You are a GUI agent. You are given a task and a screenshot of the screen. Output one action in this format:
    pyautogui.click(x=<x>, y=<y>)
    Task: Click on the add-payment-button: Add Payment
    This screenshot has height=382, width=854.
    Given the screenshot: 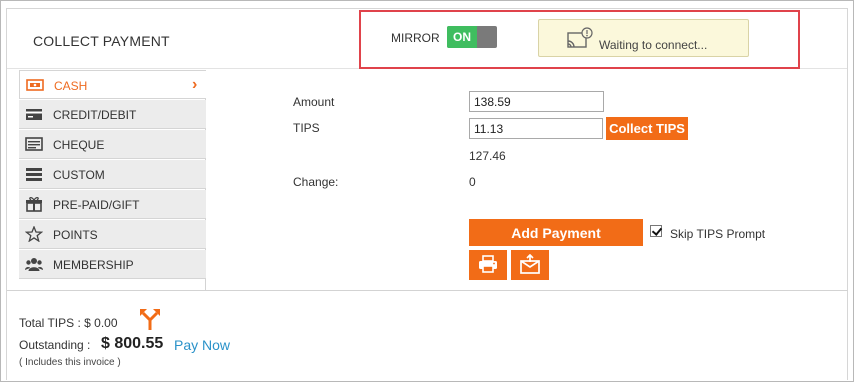 What is the action you would take?
    pyautogui.click(x=556, y=232)
    